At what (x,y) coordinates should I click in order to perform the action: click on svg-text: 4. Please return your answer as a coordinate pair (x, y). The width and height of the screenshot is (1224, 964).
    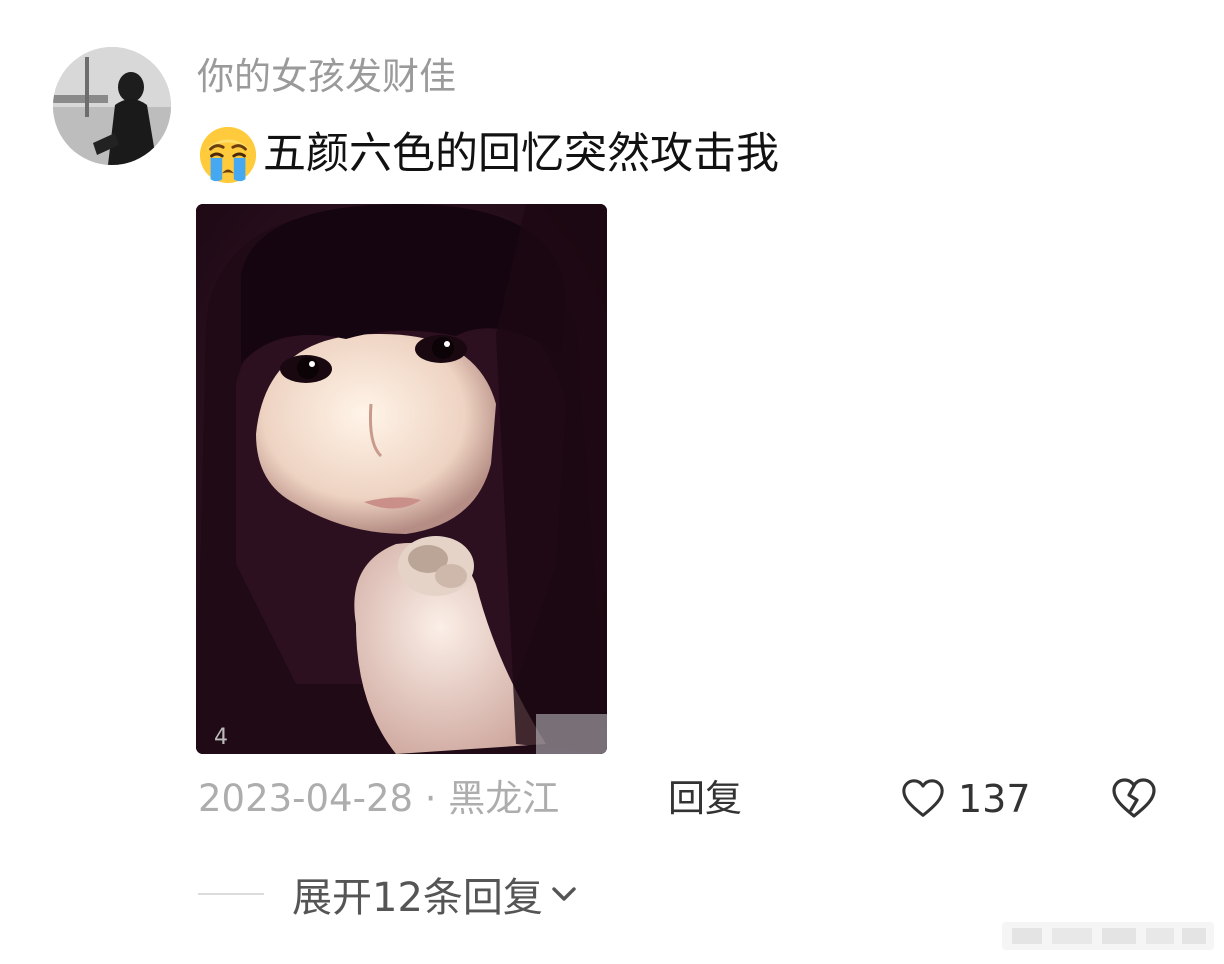
    Looking at the image, I should click on (221, 737).